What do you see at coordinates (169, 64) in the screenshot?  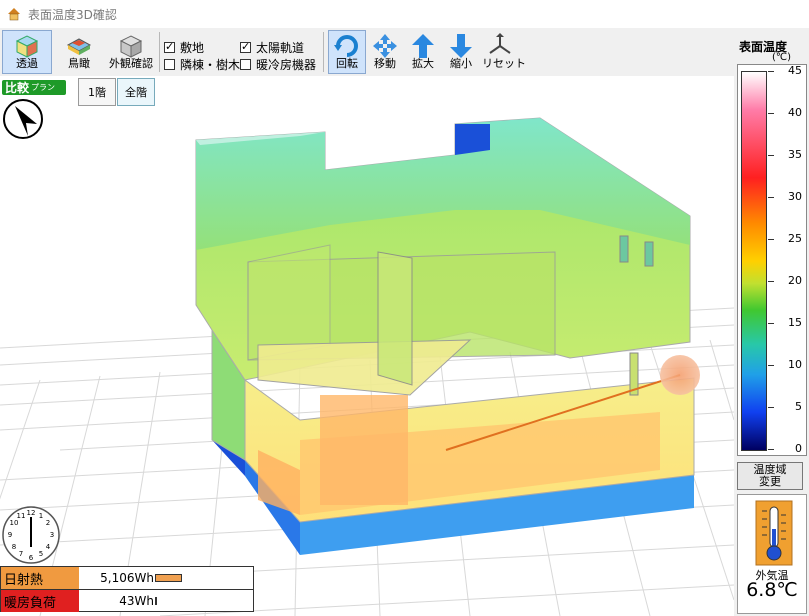 I see `neighbors-trees-check-mark` at bounding box center [169, 64].